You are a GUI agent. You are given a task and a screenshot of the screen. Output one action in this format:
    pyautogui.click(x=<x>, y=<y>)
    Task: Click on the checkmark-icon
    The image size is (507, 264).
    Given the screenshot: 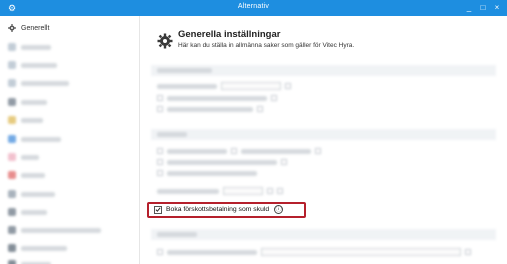 What is the action you would take?
    pyautogui.click(x=158, y=209)
    